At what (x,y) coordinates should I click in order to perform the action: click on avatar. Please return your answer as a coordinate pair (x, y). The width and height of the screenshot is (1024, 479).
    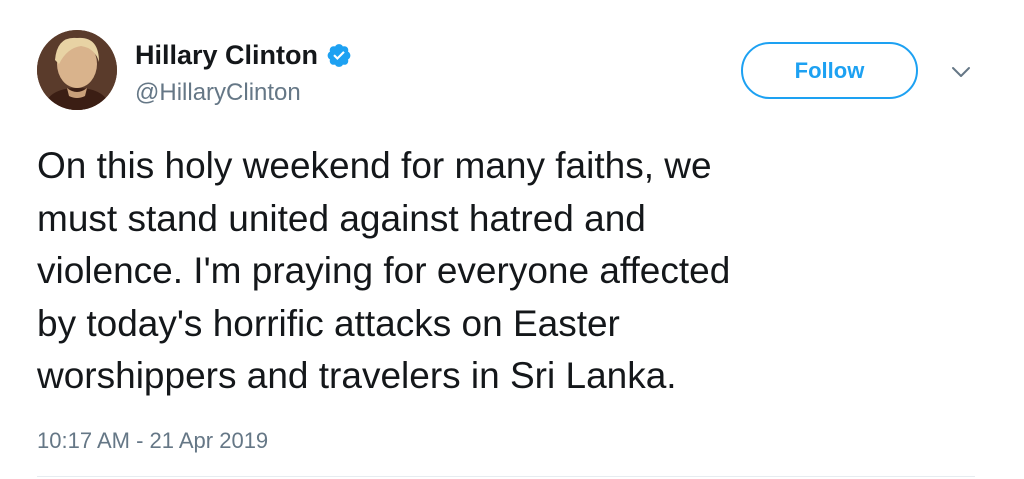
    Looking at the image, I should click on (77, 70).